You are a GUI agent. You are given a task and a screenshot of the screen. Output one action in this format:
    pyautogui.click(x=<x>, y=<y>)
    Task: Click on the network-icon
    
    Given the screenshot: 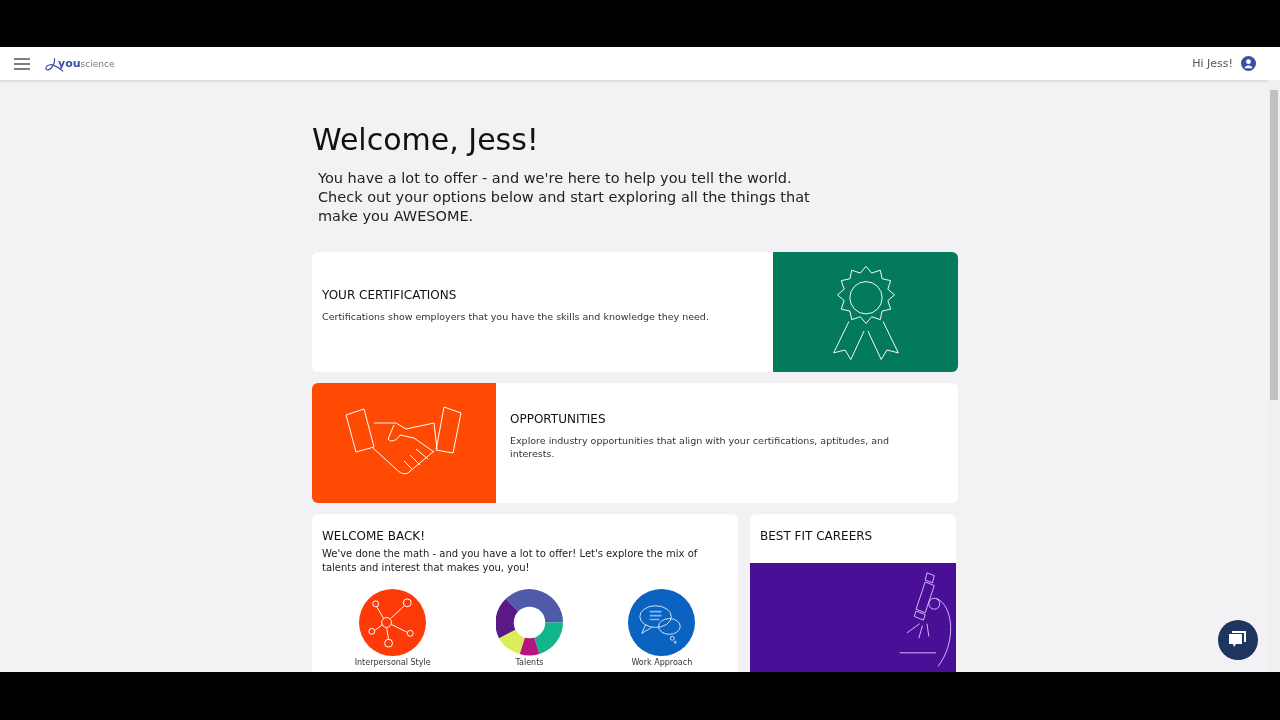 What is the action you would take?
    pyautogui.click(x=393, y=622)
    